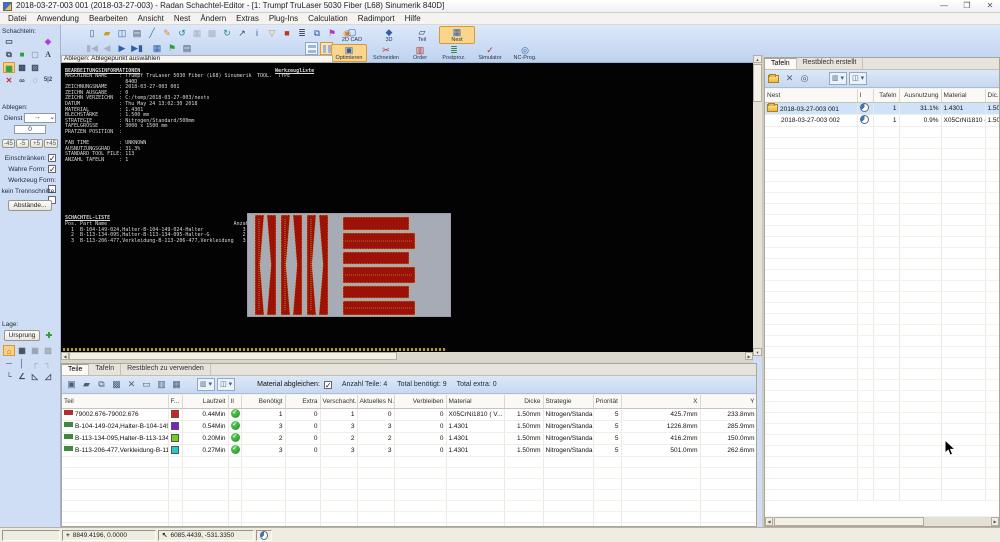 This screenshot has height=542, width=1000. What do you see at coordinates (352, 35) in the screenshot?
I see `workflow-2d-cad-button: ▢ 2D CAD` at bounding box center [352, 35].